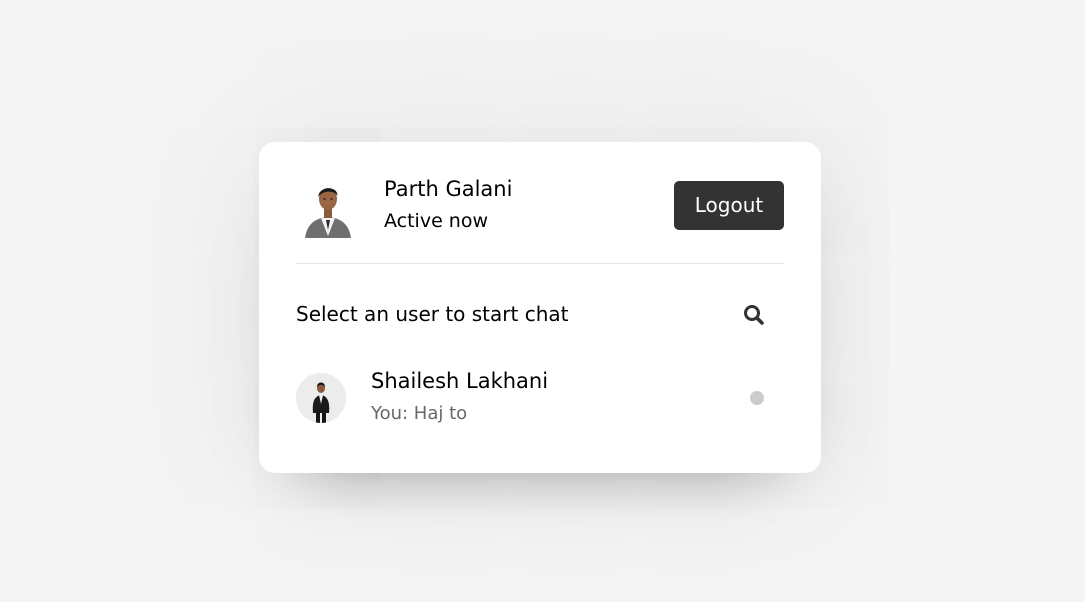  Describe the element at coordinates (448, 189) in the screenshot. I see `current-user-name: Parth Galani` at that location.